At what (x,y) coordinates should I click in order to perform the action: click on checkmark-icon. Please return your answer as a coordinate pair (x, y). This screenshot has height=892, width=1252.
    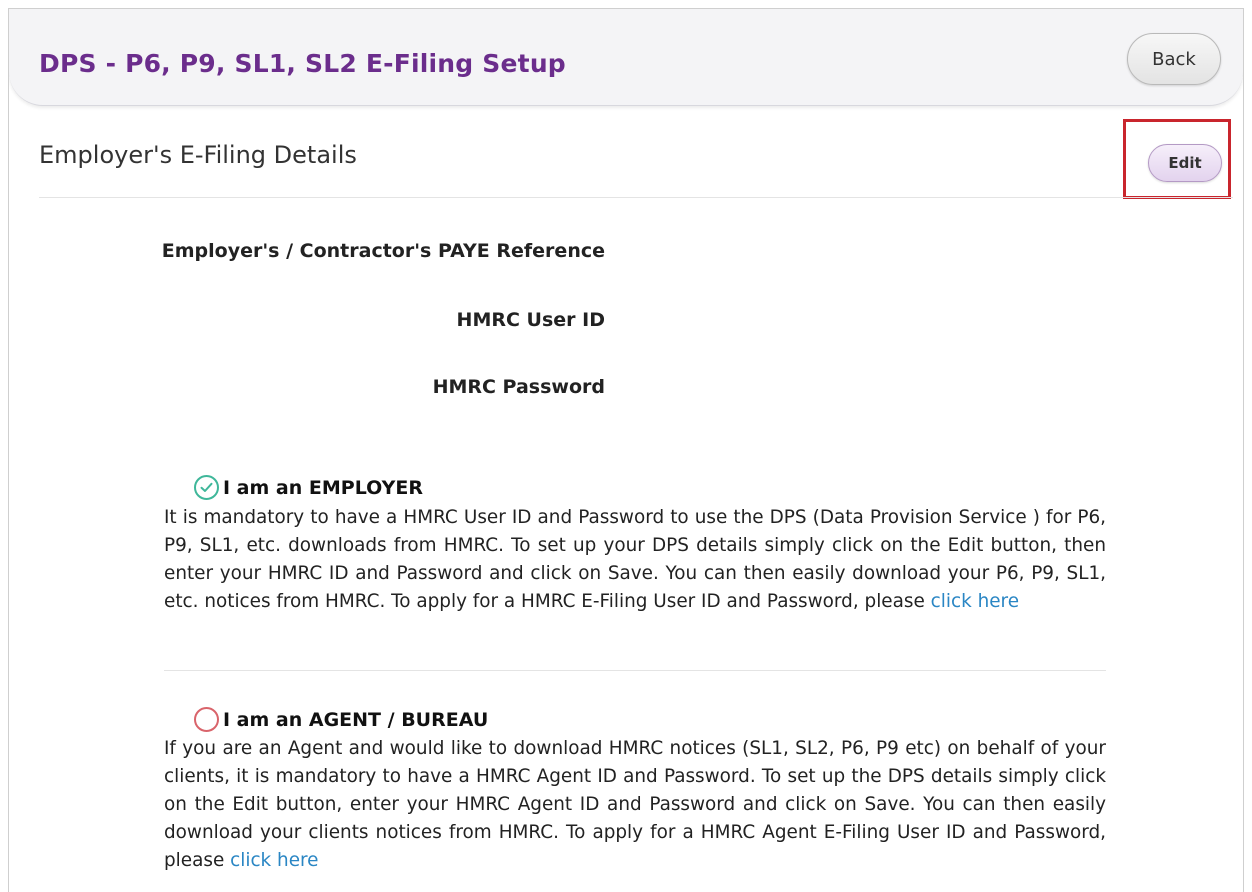
    Looking at the image, I should click on (206, 487).